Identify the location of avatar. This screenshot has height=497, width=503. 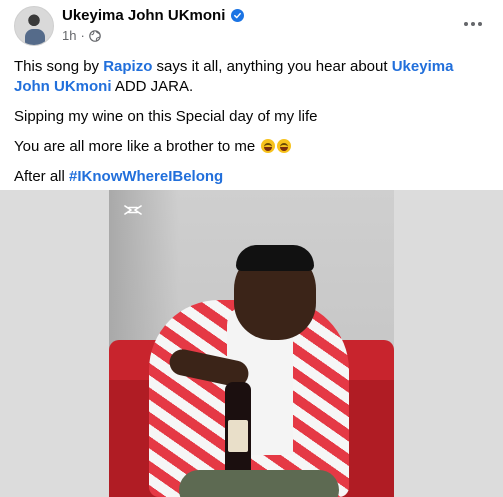
(34, 26).